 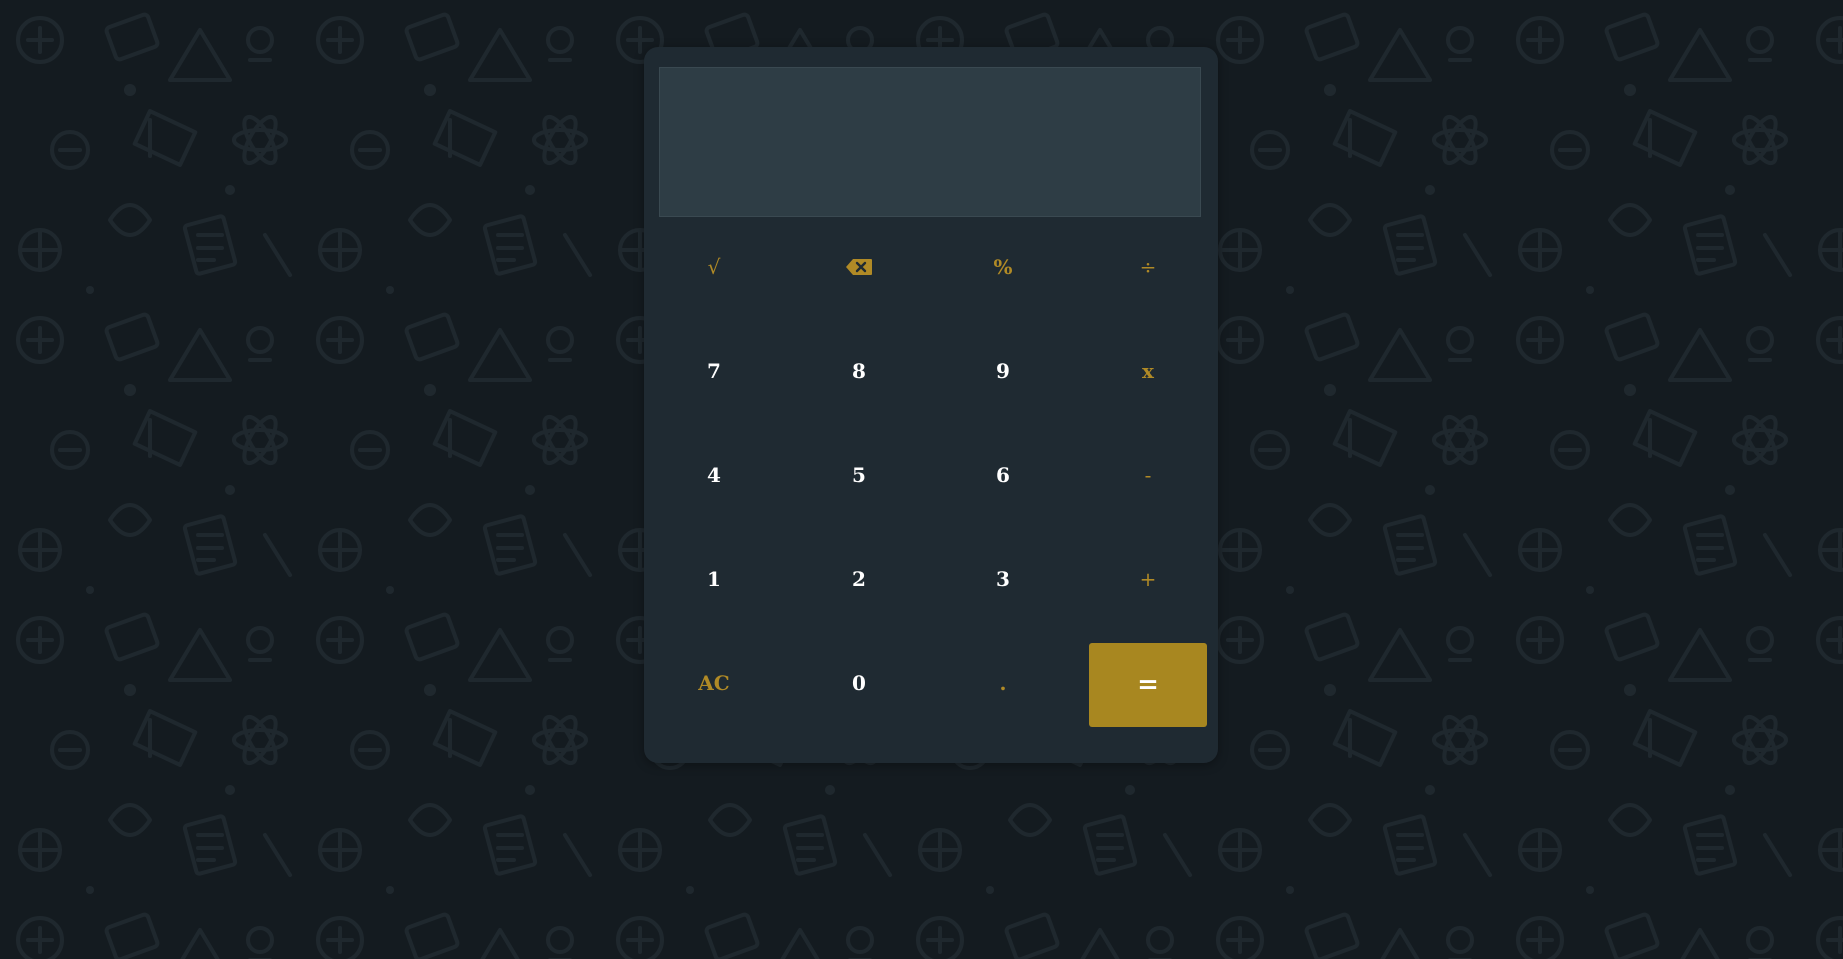 What do you see at coordinates (714, 683) in the screenshot?
I see `clear-button: AC` at bounding box center [714, 683].